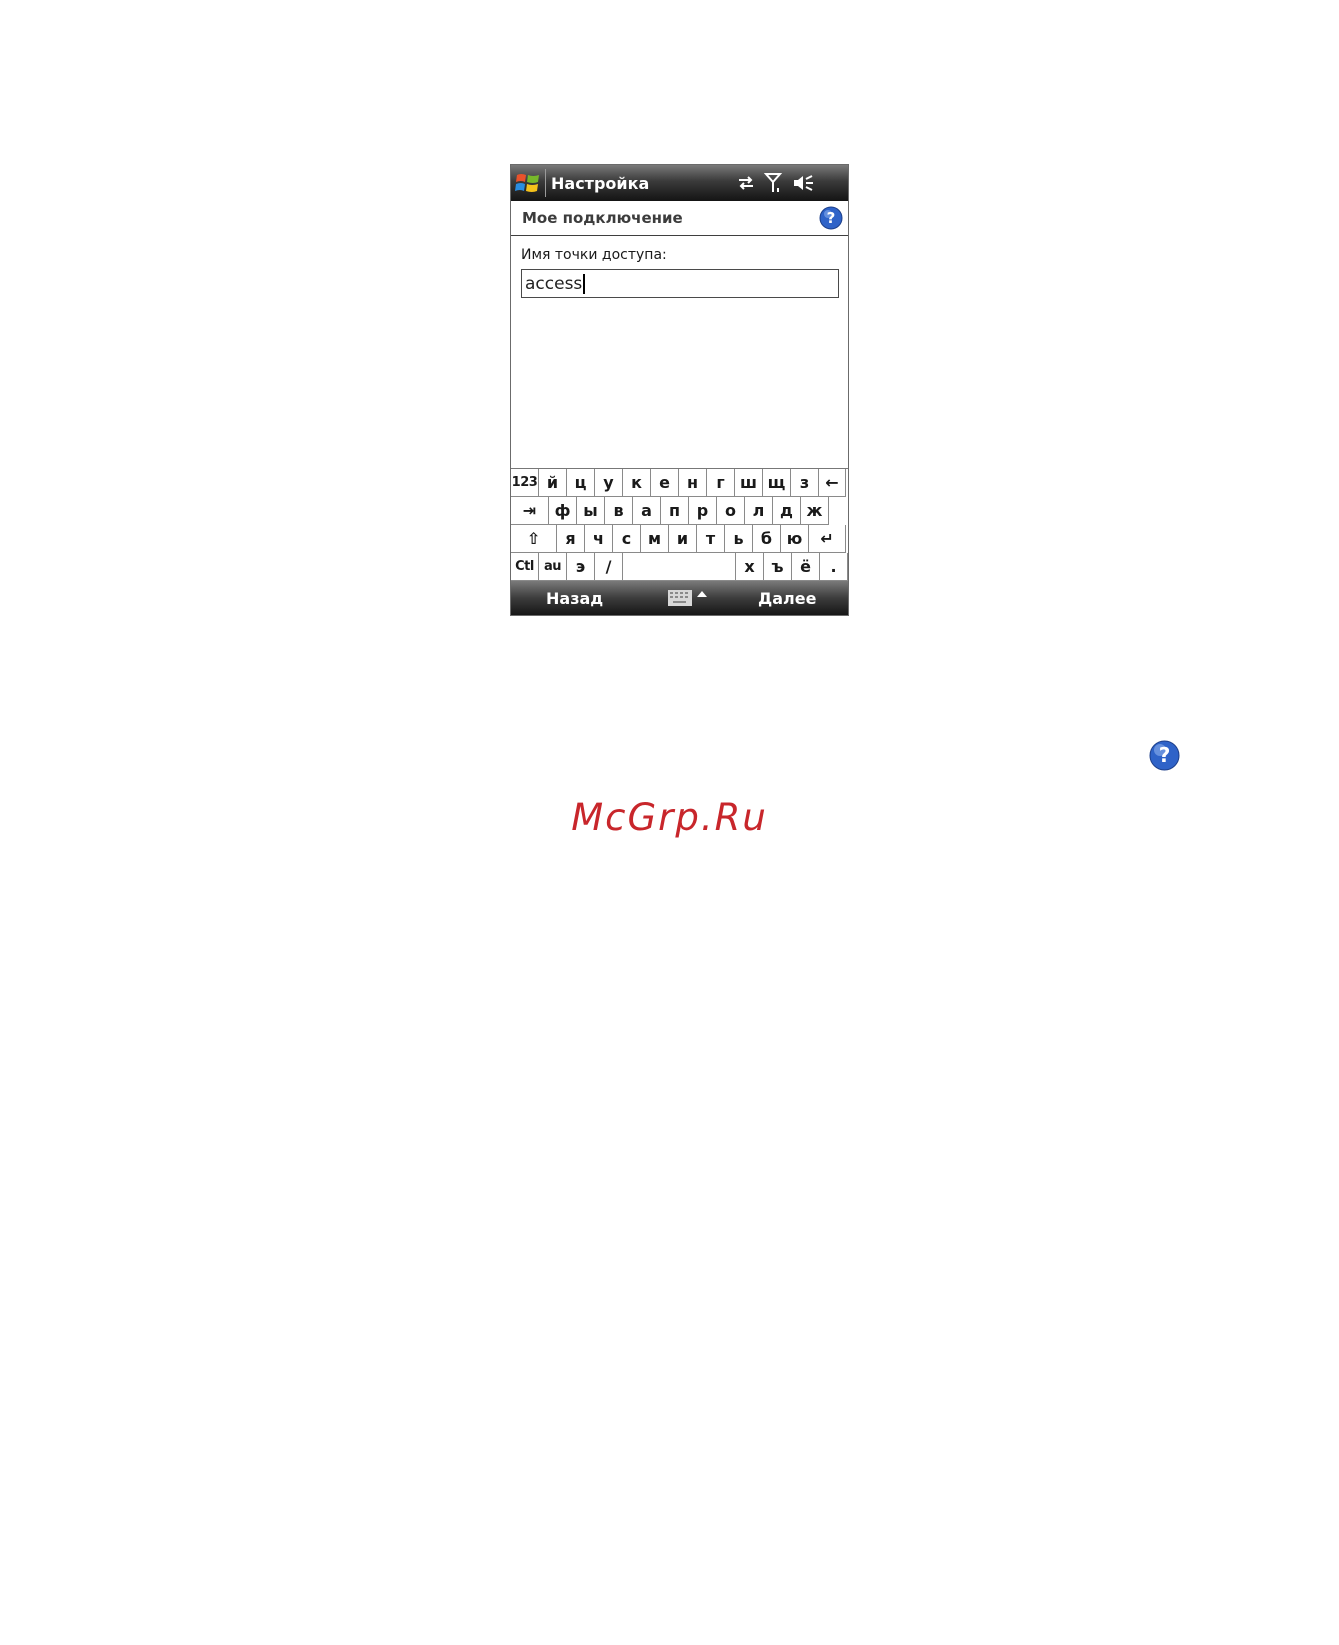 The width and height of the screenshot is (1339, 1645). Describe the element at coordinates (553, 483) in the screenshot. I see `key: й` at that location.